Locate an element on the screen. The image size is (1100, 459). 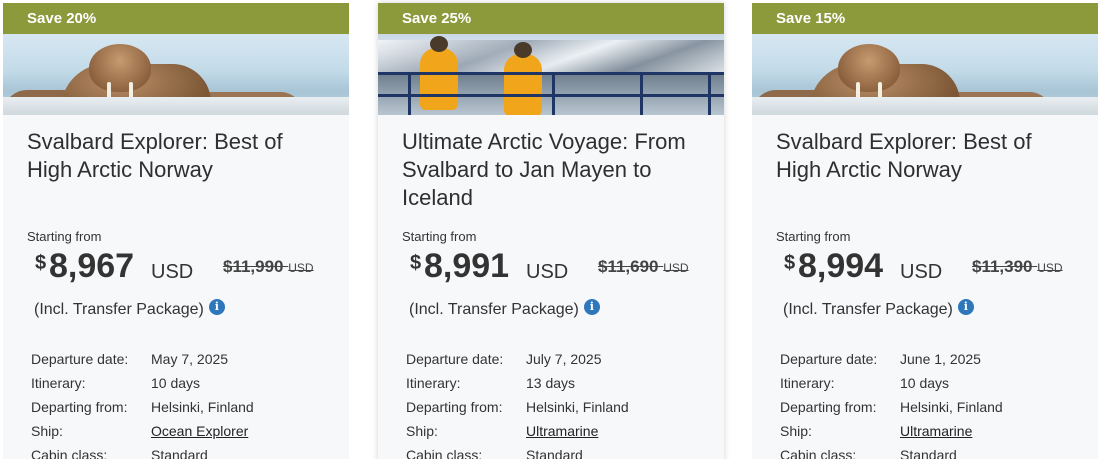
departure-date-value: May 7, 2025 is located at coordinates (190, 359).